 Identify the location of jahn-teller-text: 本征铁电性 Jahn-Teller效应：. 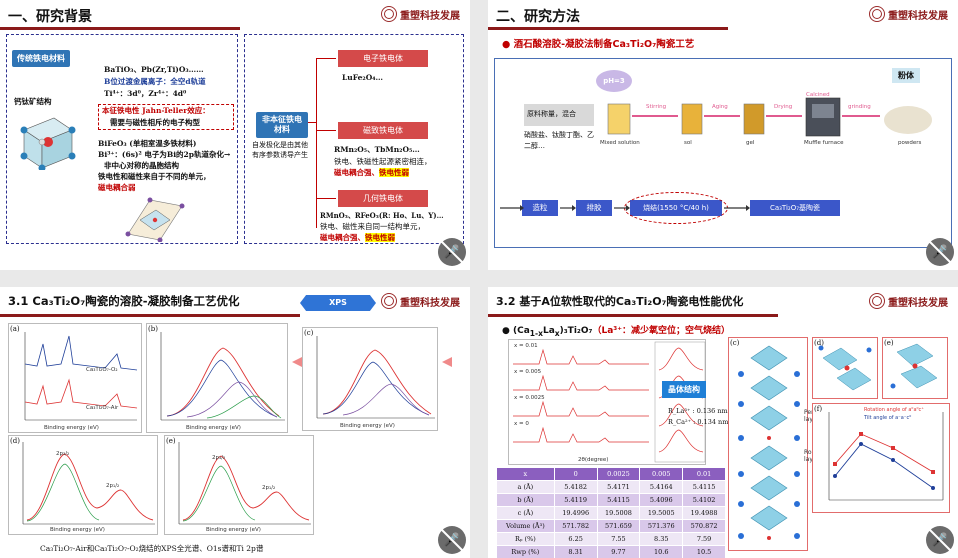
(156, 110).